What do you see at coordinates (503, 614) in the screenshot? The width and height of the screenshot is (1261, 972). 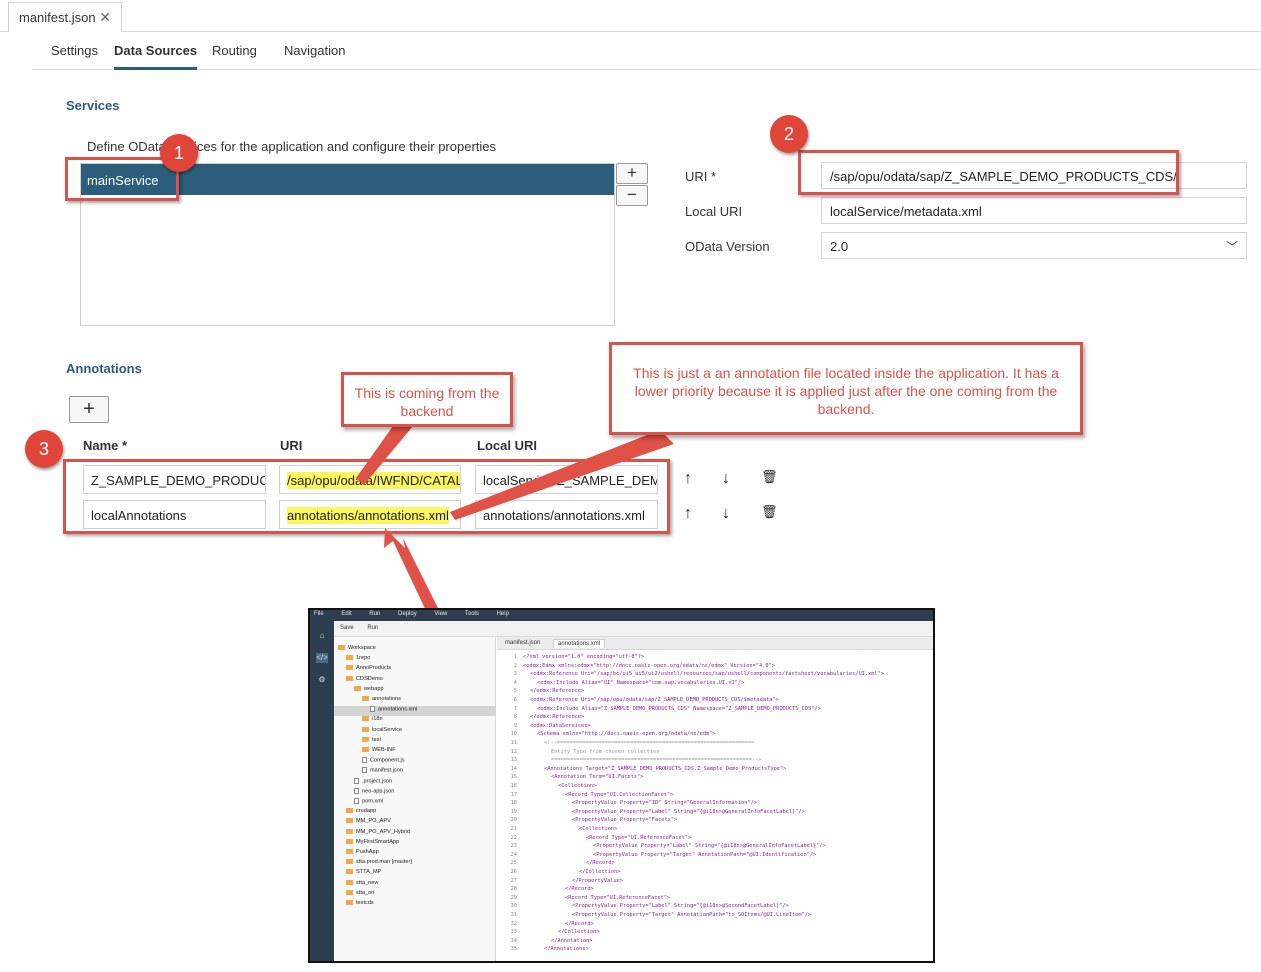 I see `ide-menu-item: Help` at bounding box center [503, 614].